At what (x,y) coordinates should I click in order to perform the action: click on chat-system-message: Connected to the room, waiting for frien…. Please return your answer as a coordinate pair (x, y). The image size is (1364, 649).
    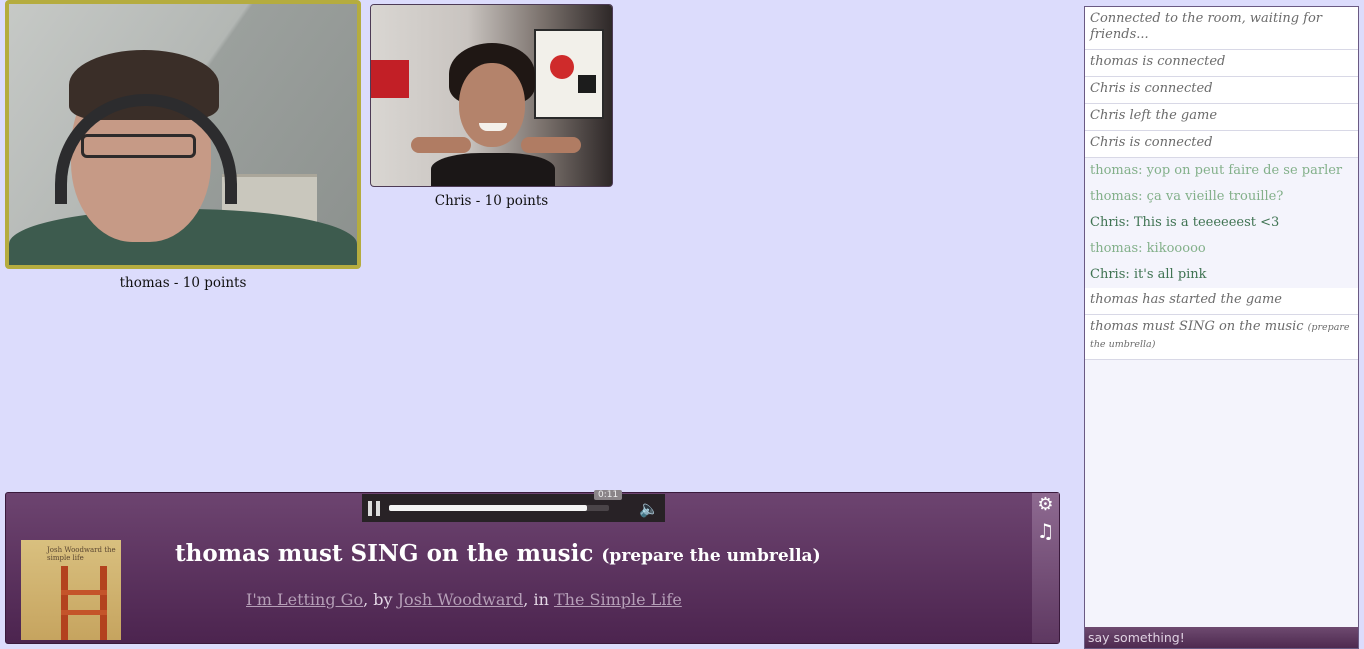
    Looking at the image, I should click on (1221, 28).